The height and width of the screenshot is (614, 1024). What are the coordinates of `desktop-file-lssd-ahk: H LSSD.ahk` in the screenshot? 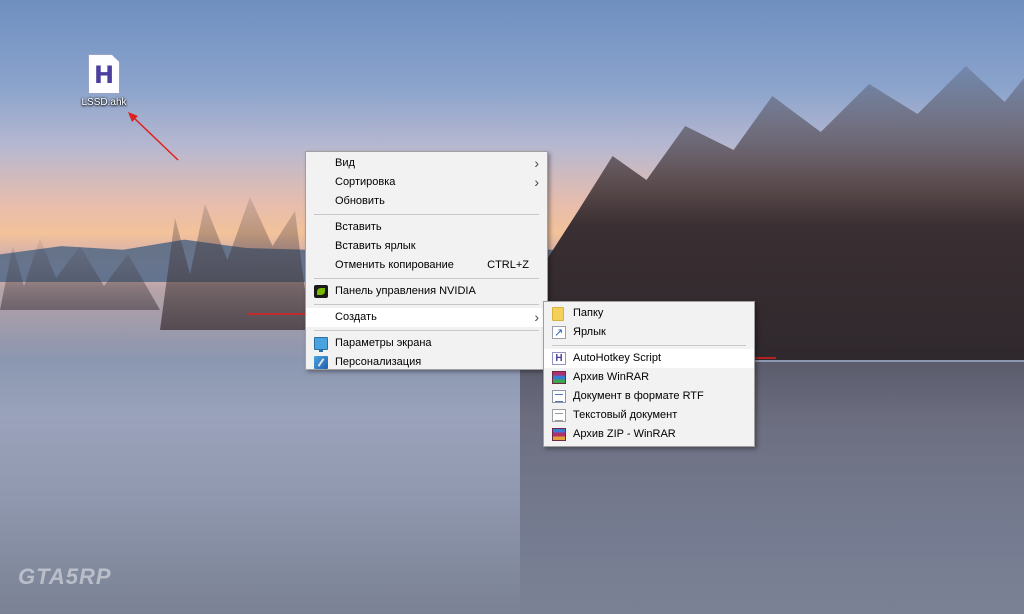 It's located at (104, 85).